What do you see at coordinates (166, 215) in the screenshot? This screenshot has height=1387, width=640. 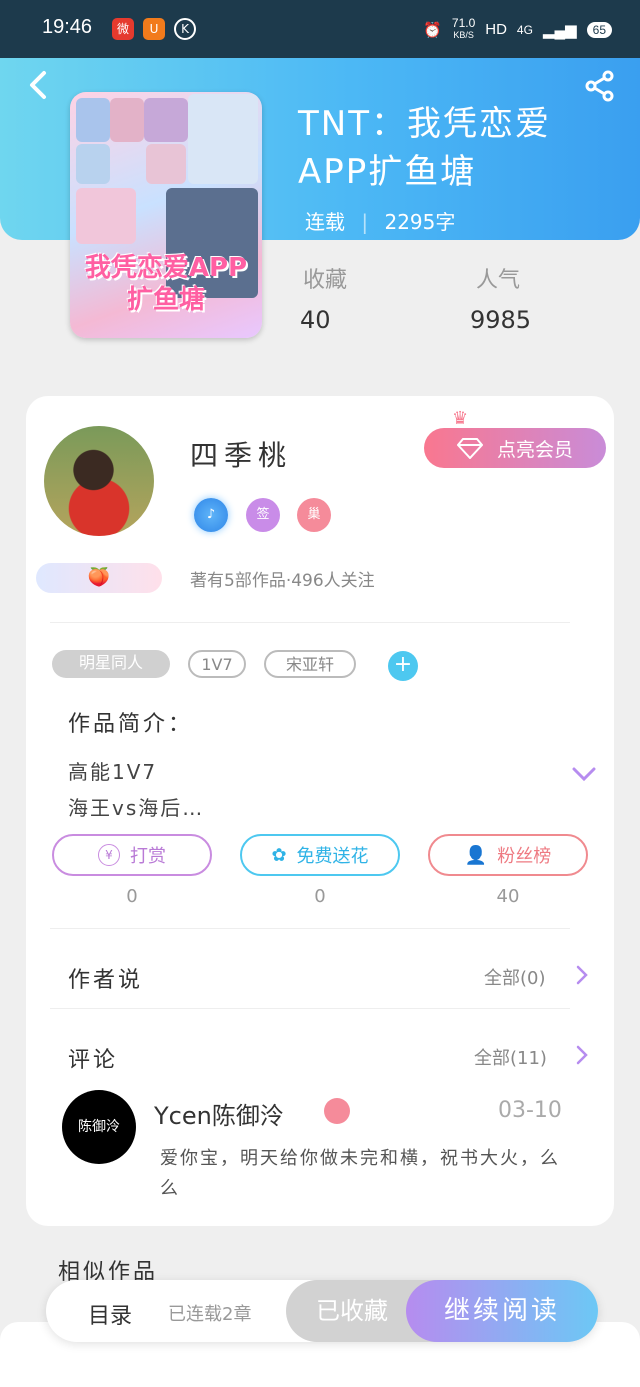 I see `book-cover: 我凭恋爱APP扩鱼塘` at bounding box center [166, 215].